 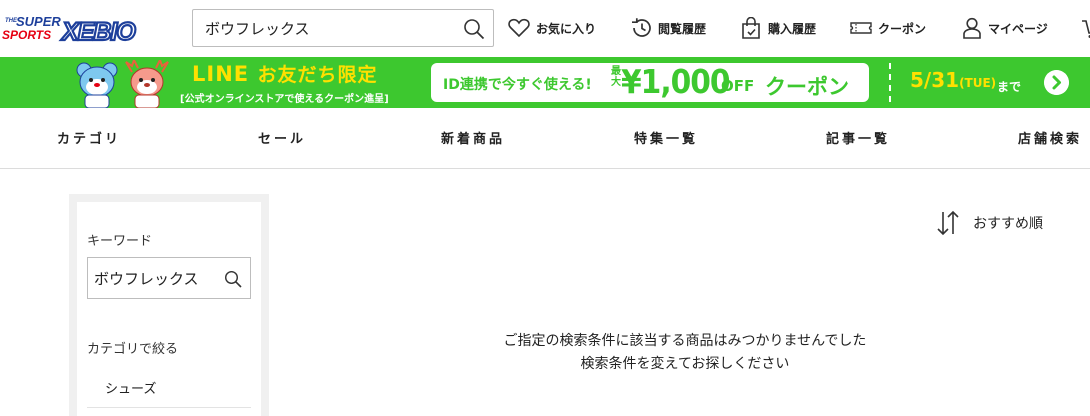 I want to click on history-label: 閲覧履歴, so click(x=682, y=28).